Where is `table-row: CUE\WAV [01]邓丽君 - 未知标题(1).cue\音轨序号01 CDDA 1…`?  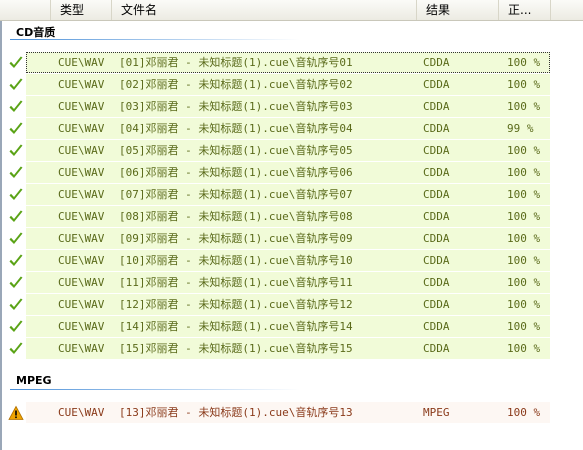
table-row: CUE\WAV [01]邓丽君 - 未知标题(1).cue\音轨序号01 CDDA 1… is located at coordinates (291, 63).